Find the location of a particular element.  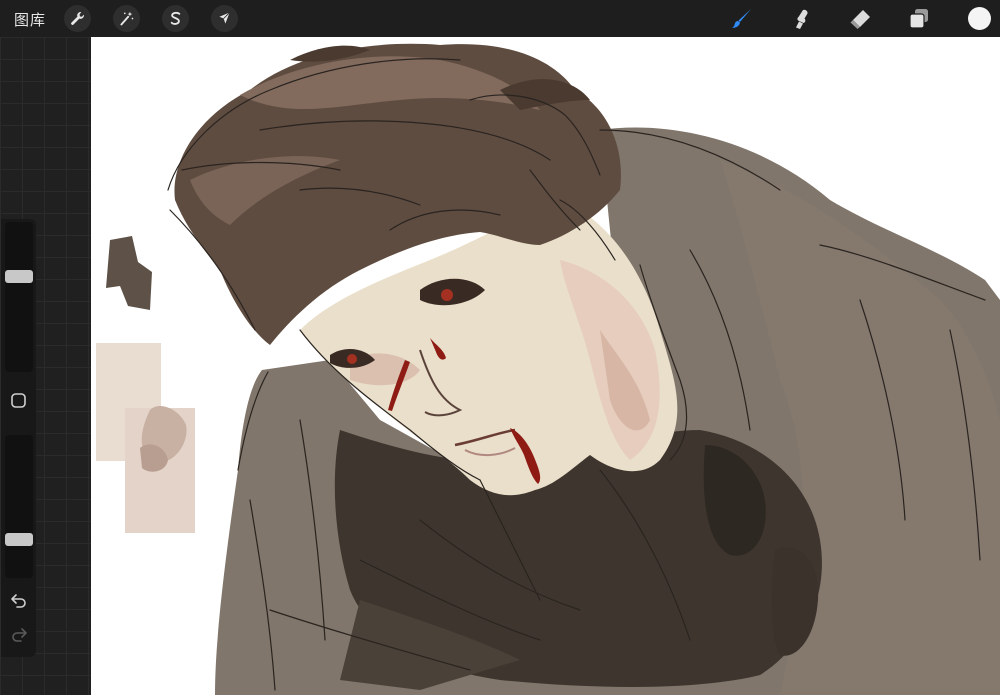

wrench-icon is located at coordinates (77, 18).